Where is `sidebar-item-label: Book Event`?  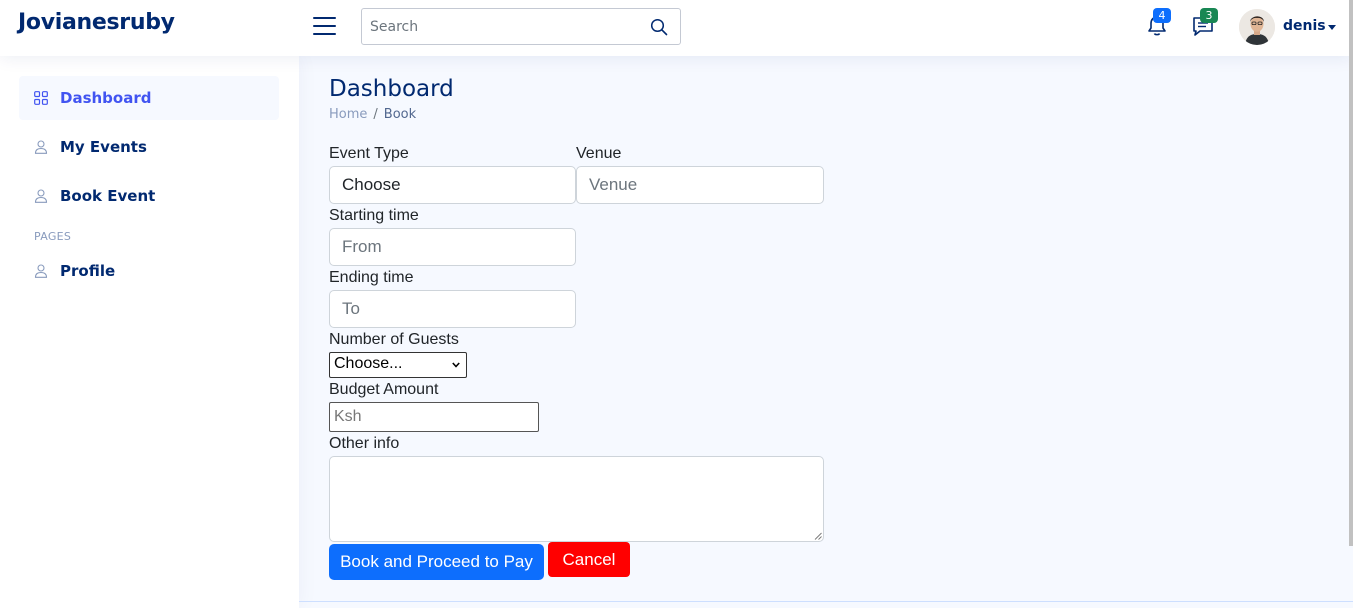
sidebar-item-label: Book Event is located at coordinates (108, 196).